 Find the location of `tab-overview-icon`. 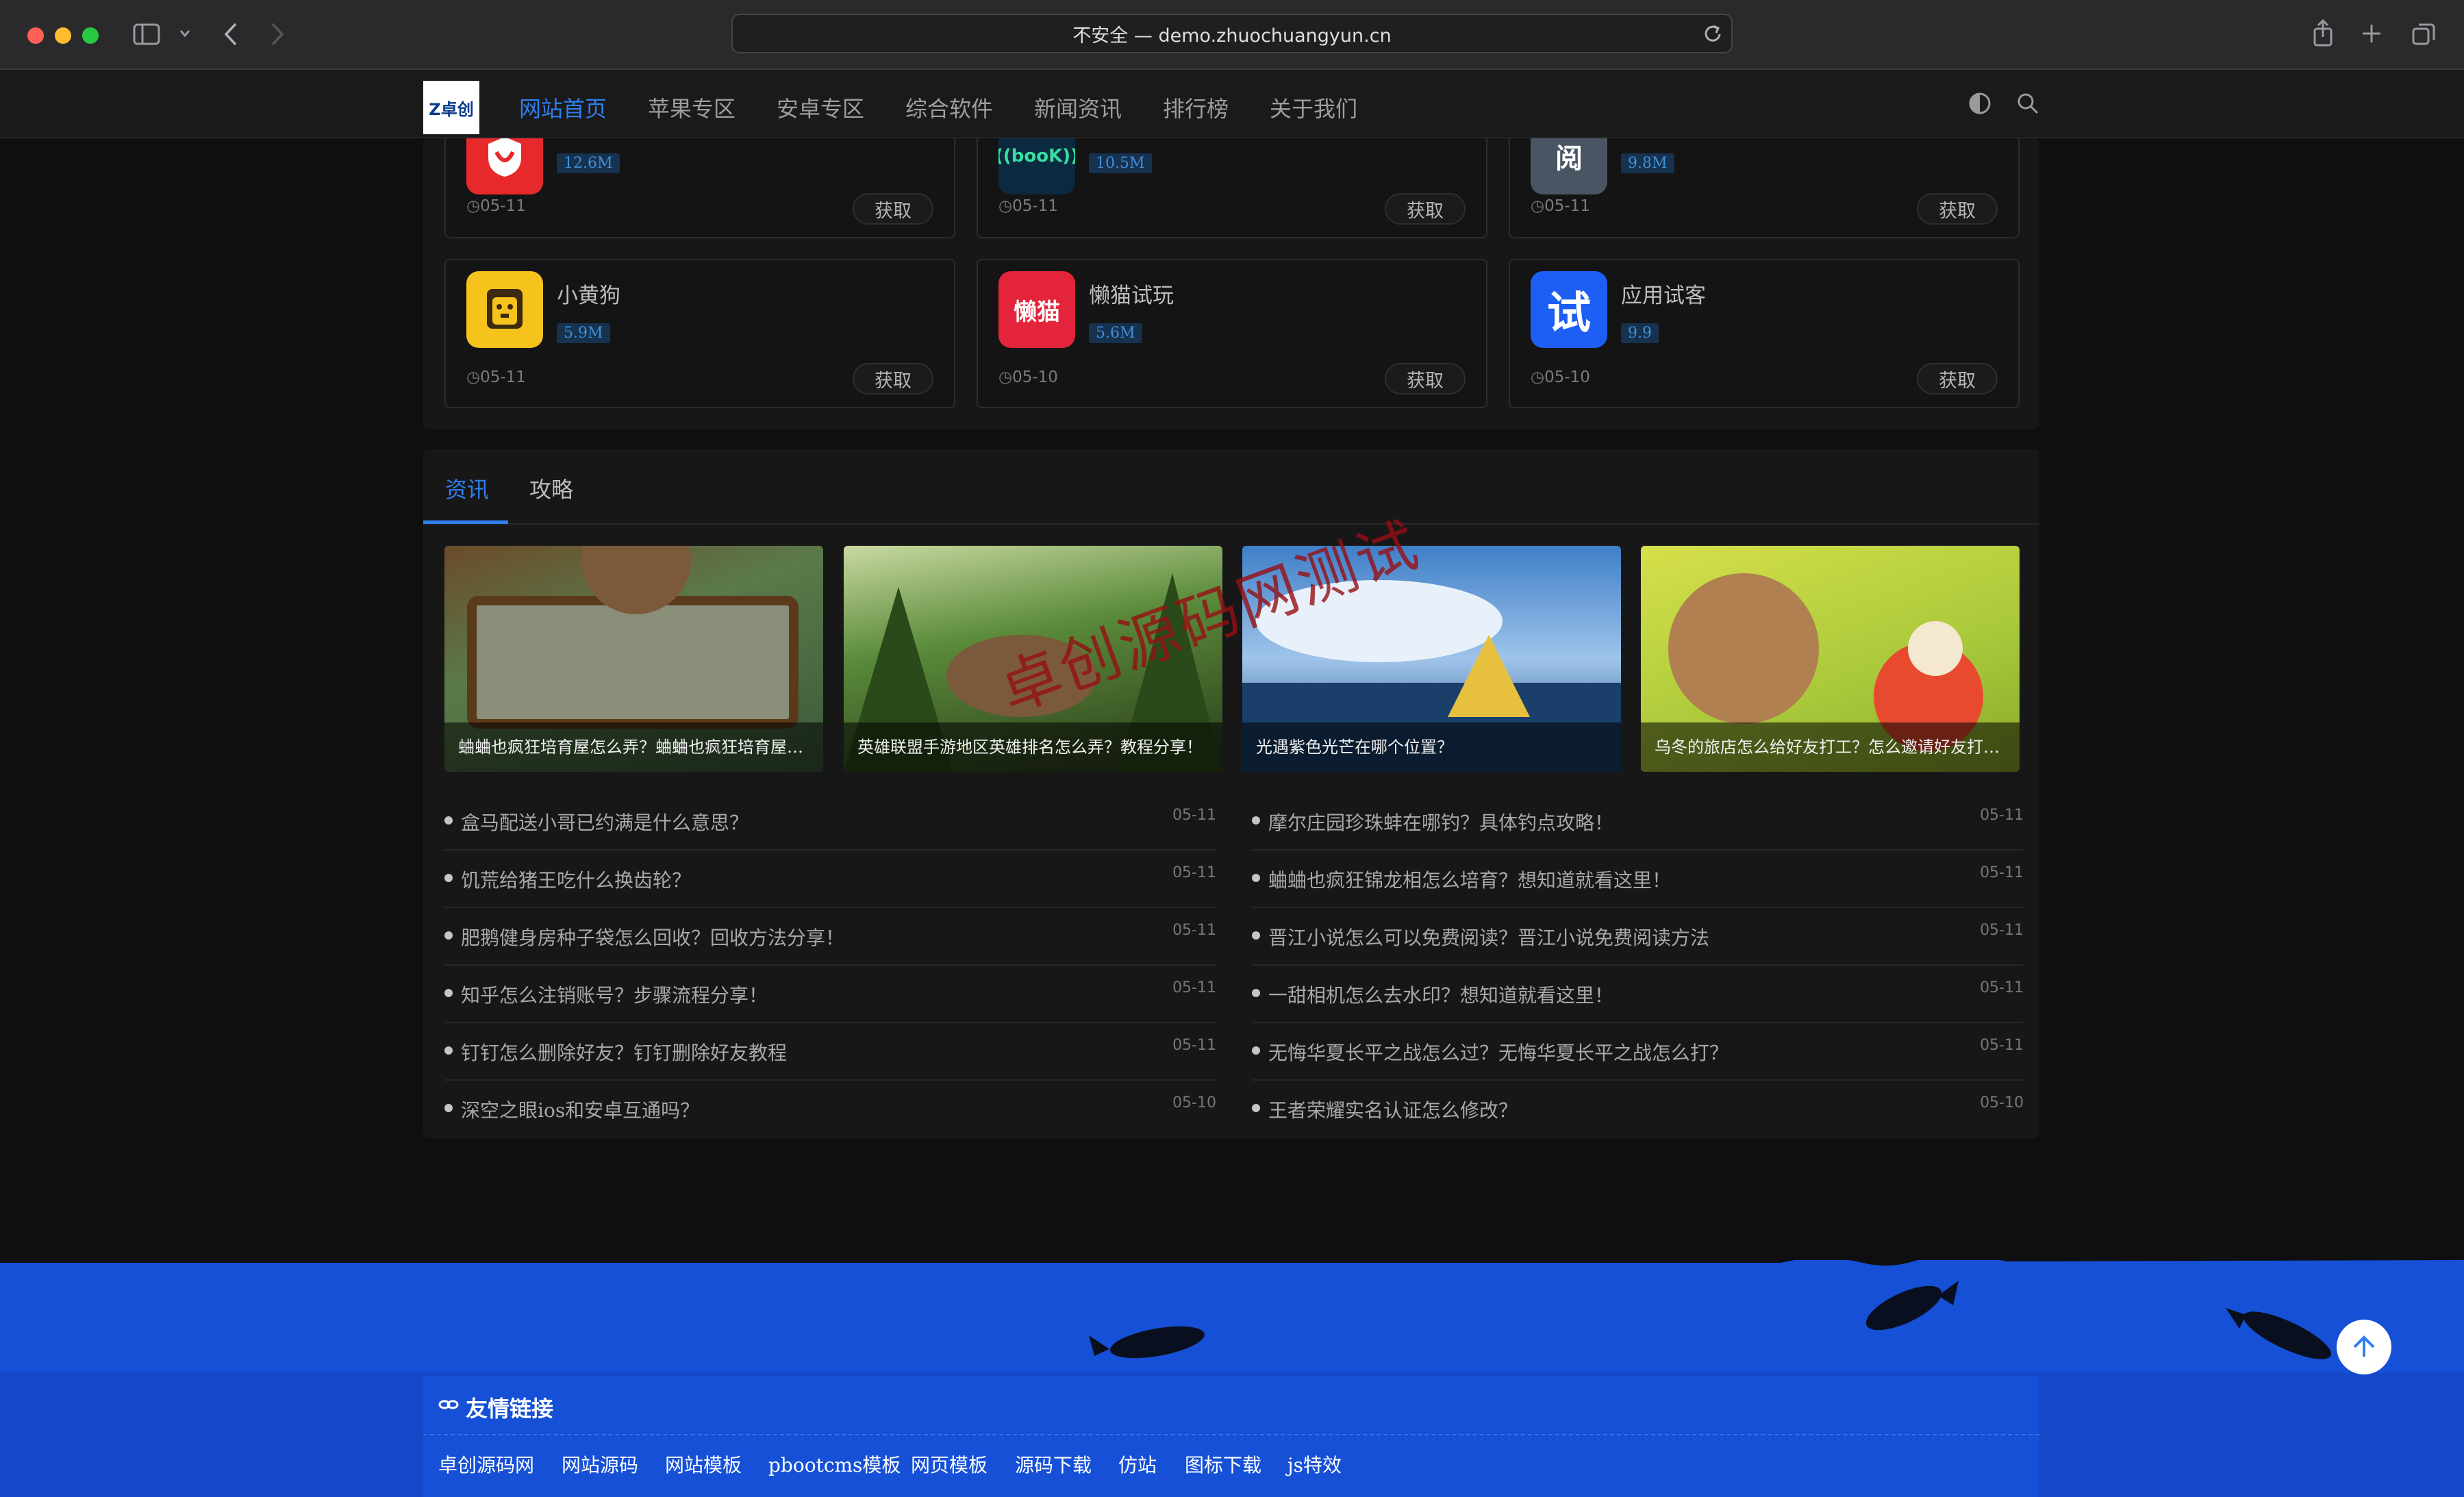

tab-overview-icon is located at coordinates (2424, 33).